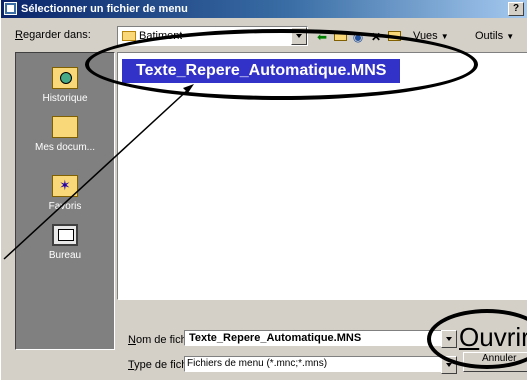 This screenshot has width=527, height=380. Describe the element at coordinates (516, 9) in the screenshot. I see `help-button: ?` at that location.